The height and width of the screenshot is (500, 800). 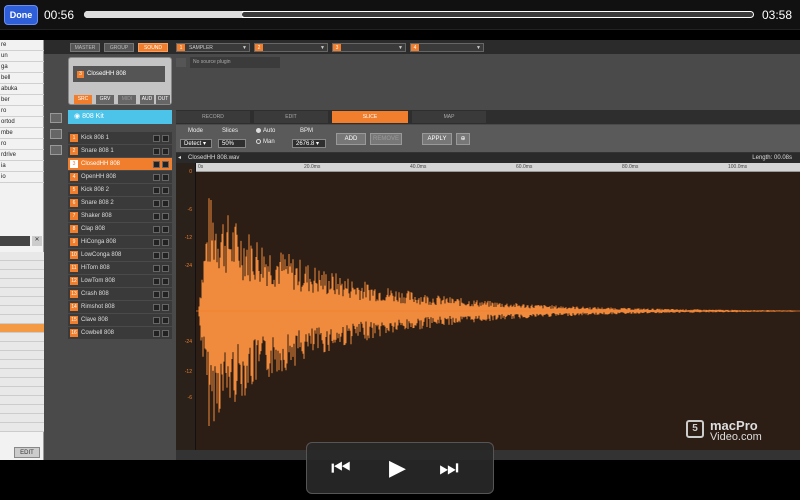 I want to click on sound-row: 7 Shaker 808, so click(x=120, y=216).